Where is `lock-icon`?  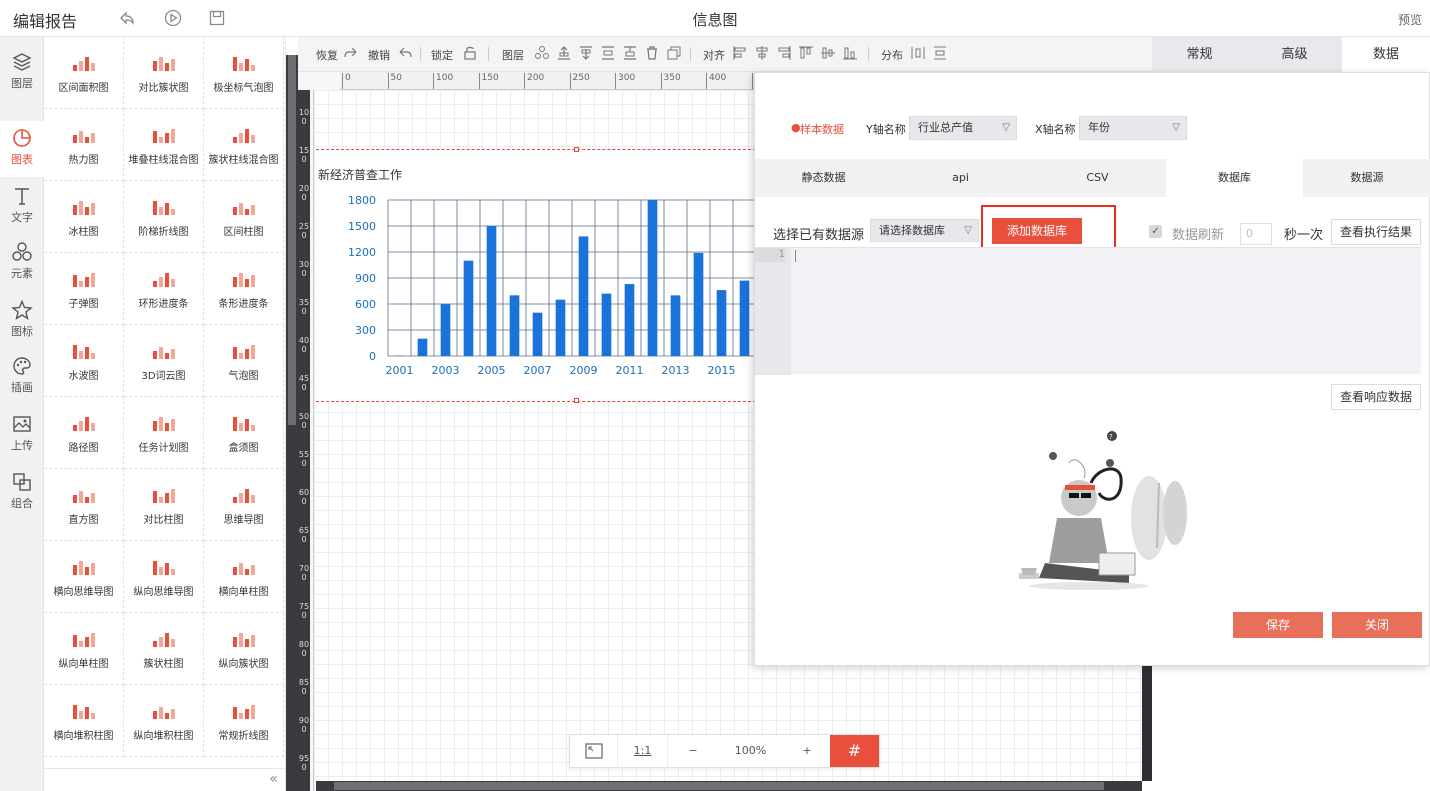
lock-icon is located at coordinates (470, 53).